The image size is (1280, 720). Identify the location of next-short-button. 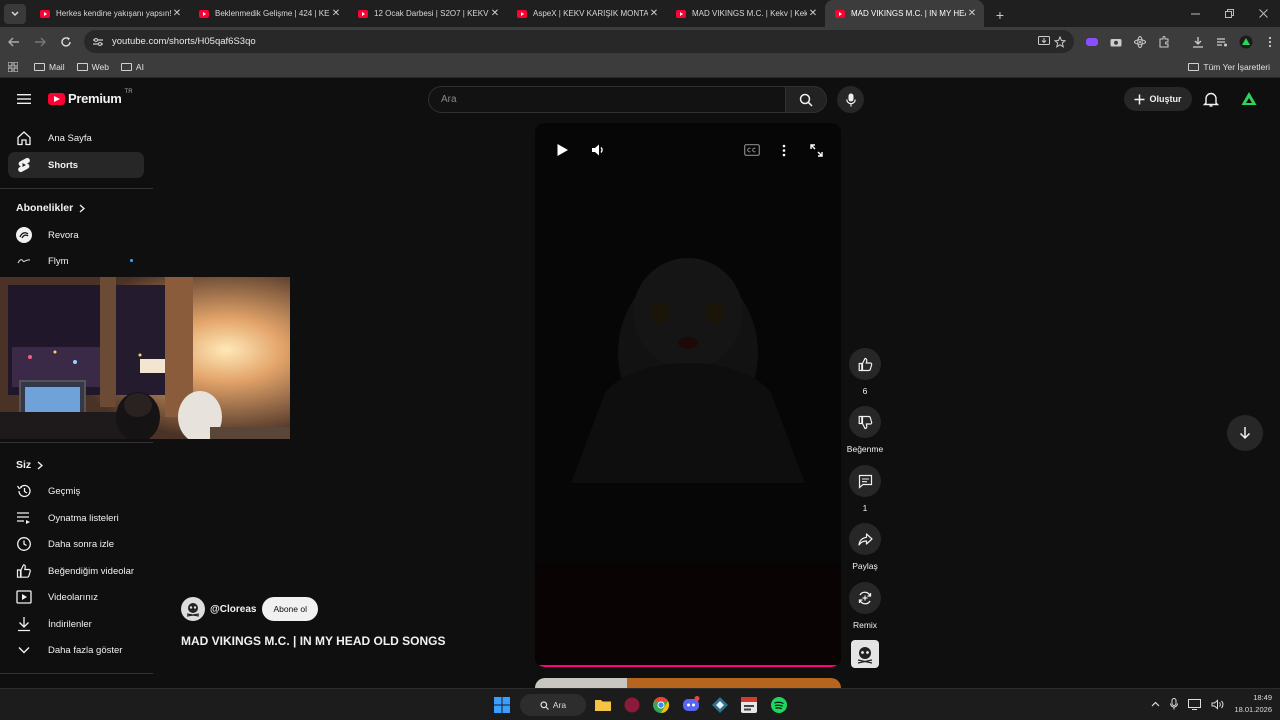
(1245, 433).